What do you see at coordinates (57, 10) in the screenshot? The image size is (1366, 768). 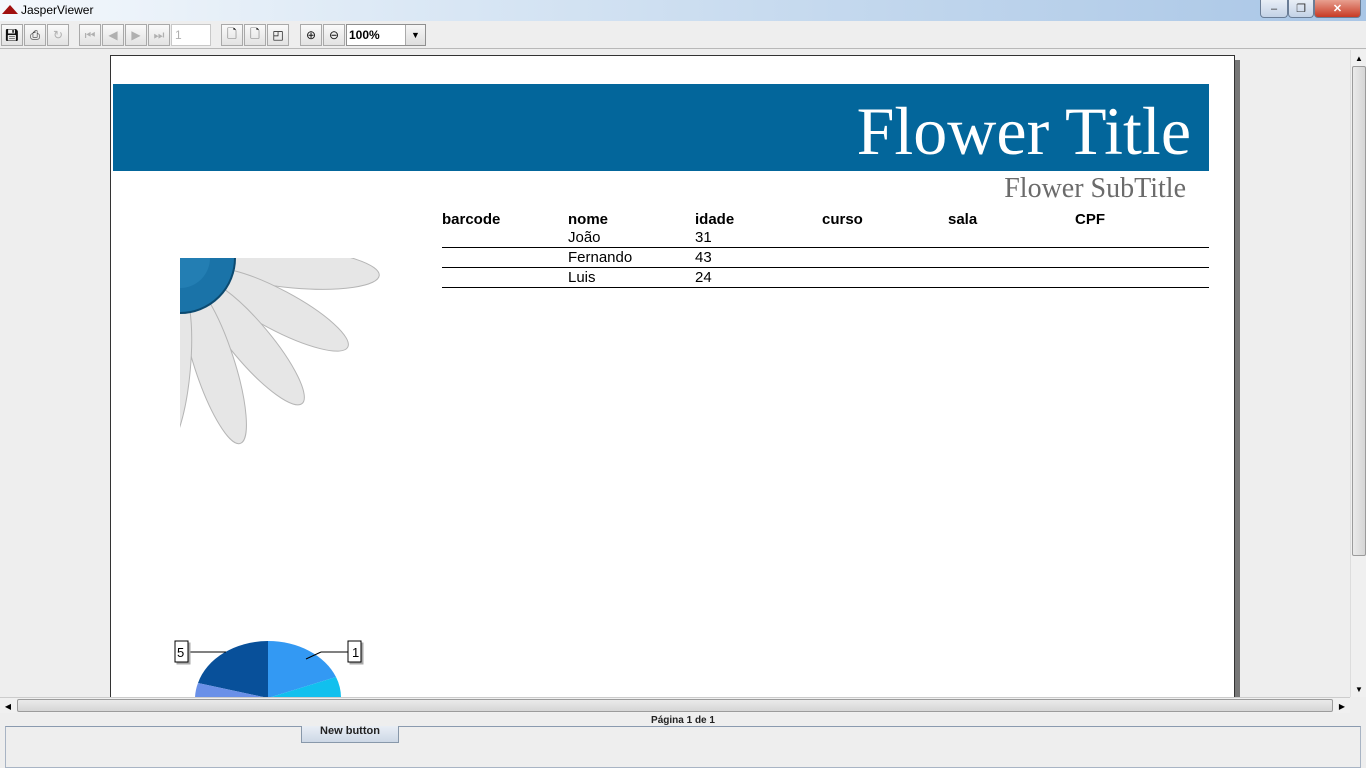 I see `window-title: JasperViewer` at bounding box center [57, 10].